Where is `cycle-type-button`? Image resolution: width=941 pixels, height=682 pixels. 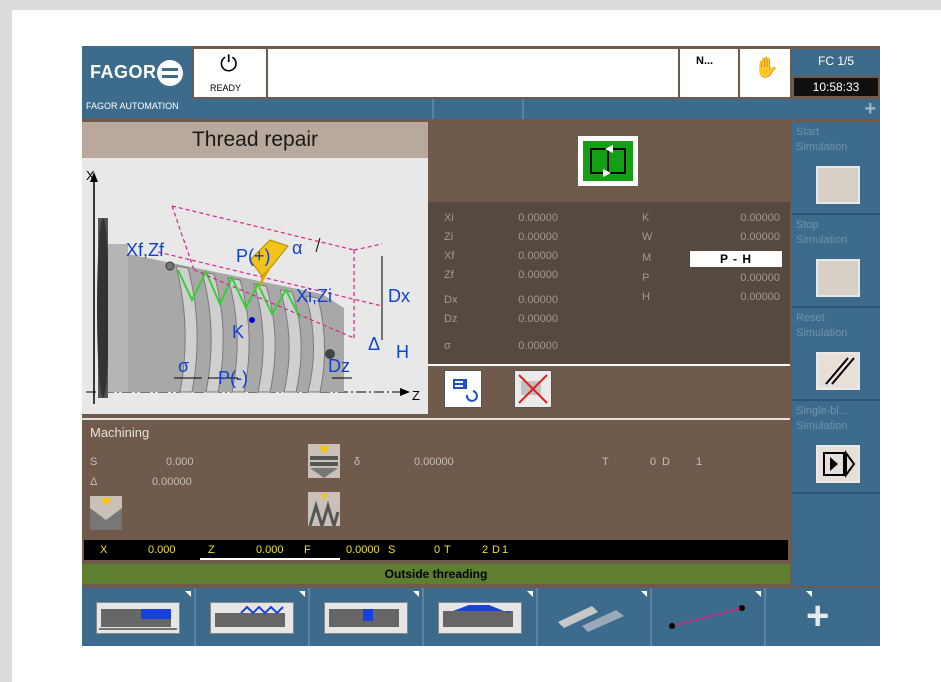
cycle-type-button is located at coordinates (608, 161).